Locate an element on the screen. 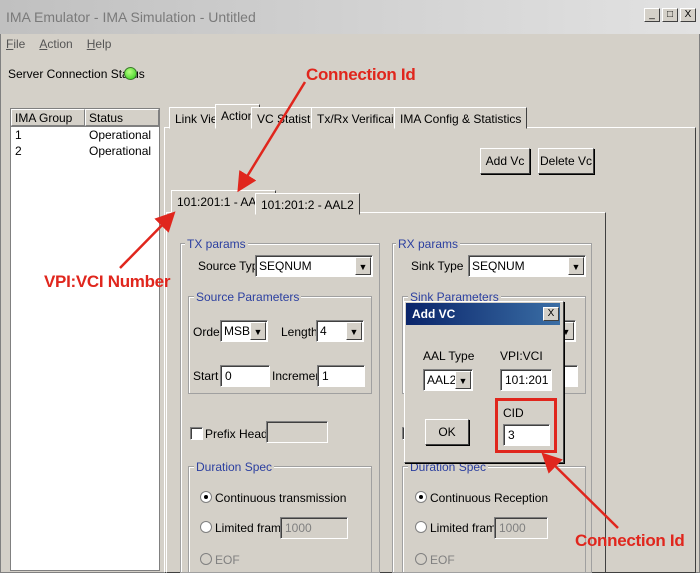 The height and width of the screenshot is (573, 700). arrow-to-cid is located at coordinates (580, 490).